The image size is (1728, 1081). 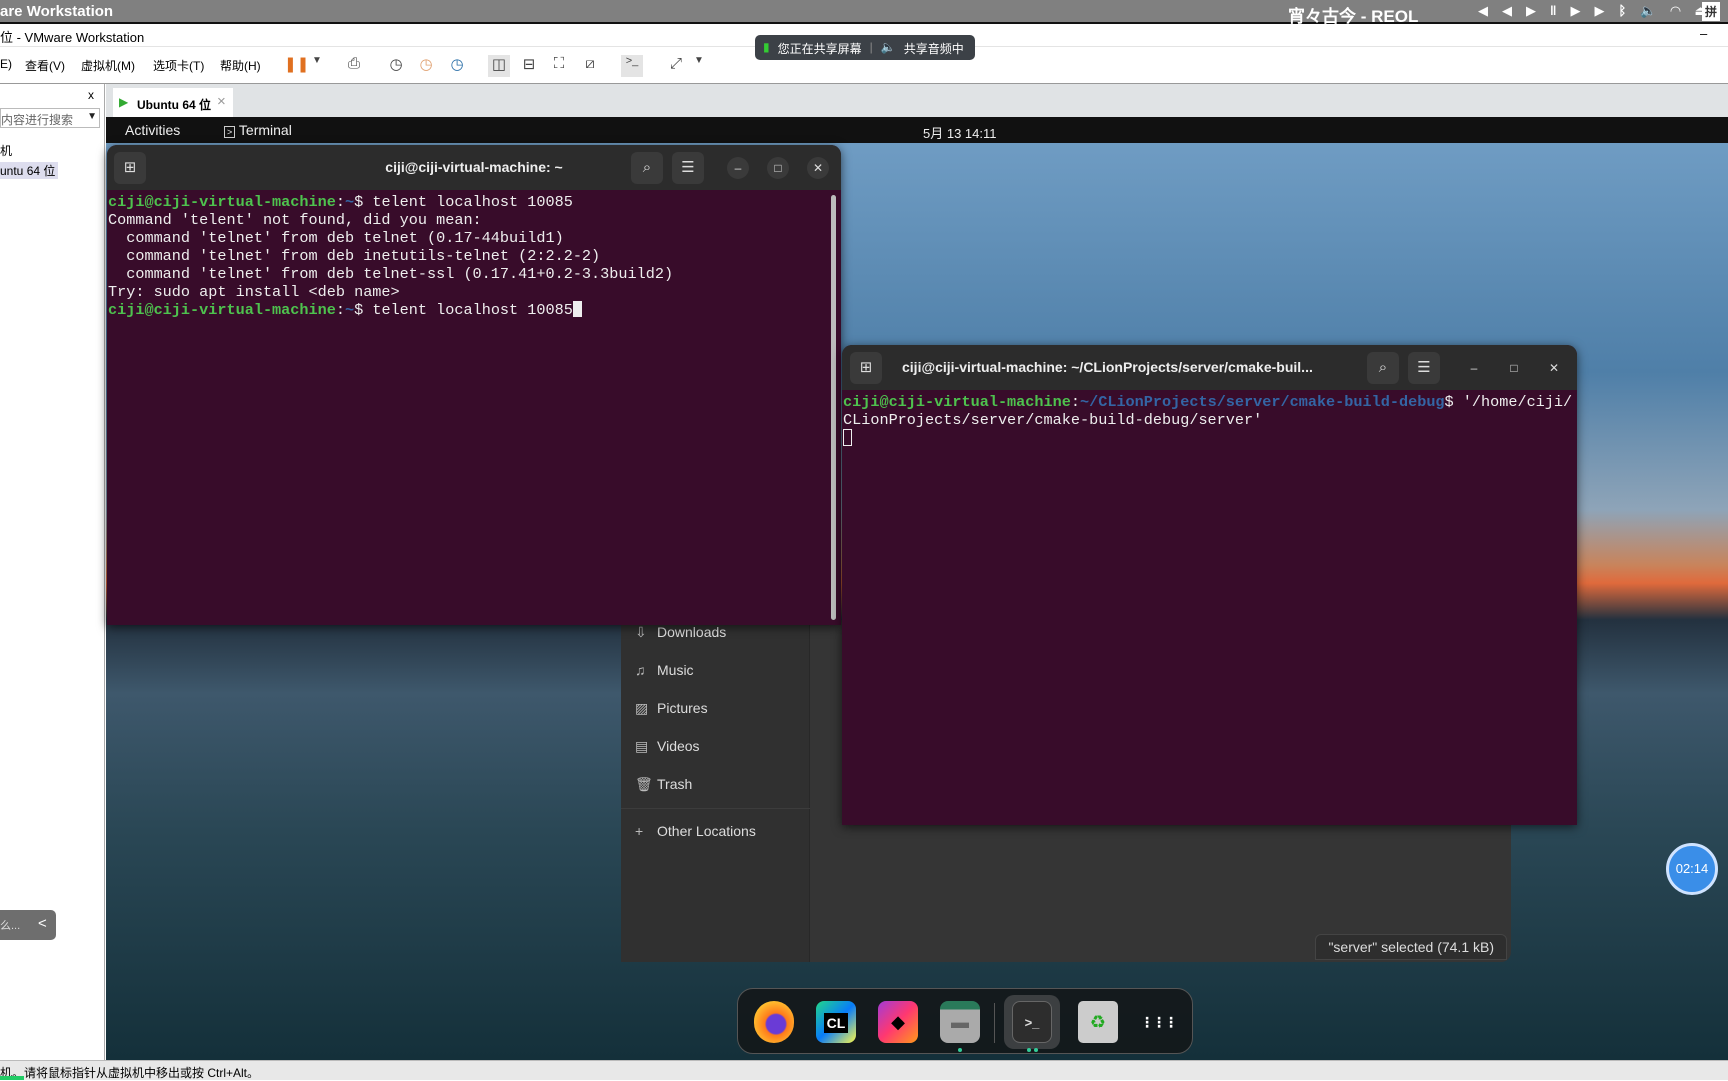 I want to click on sidebar-item-pictures: ▨ Pictures, so click(x=671, y=708).